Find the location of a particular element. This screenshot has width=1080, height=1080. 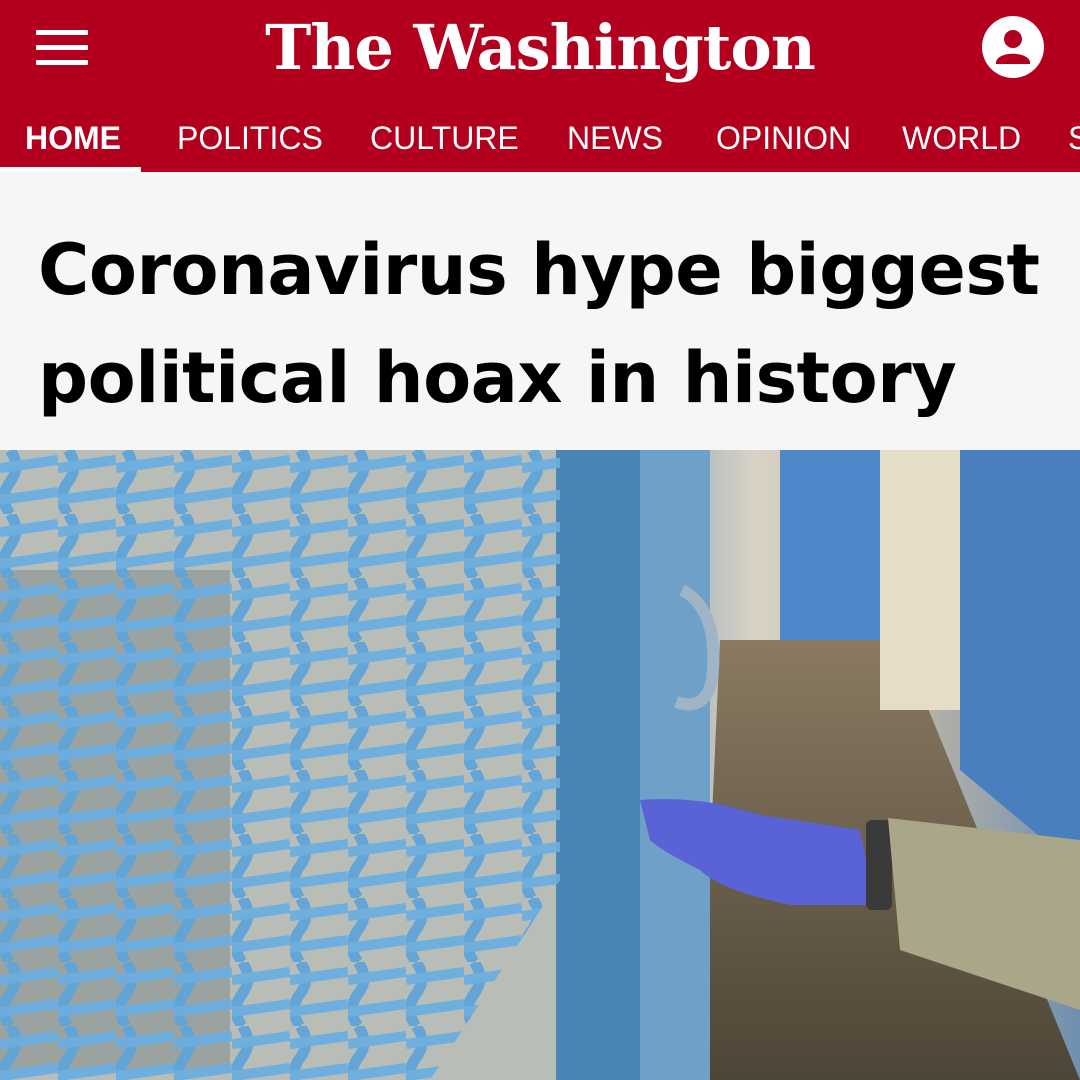

nav-item-partial: S is located at coordinates (1074, 133).